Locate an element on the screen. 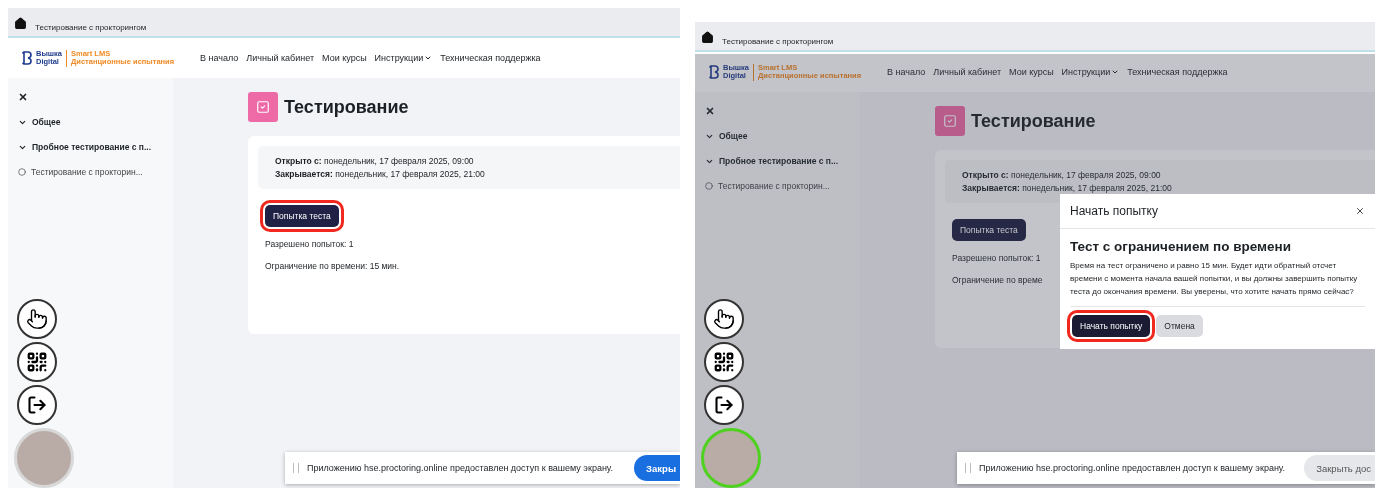  close-banner-button: Закрыть дос is located at coordinates (1339, 468).